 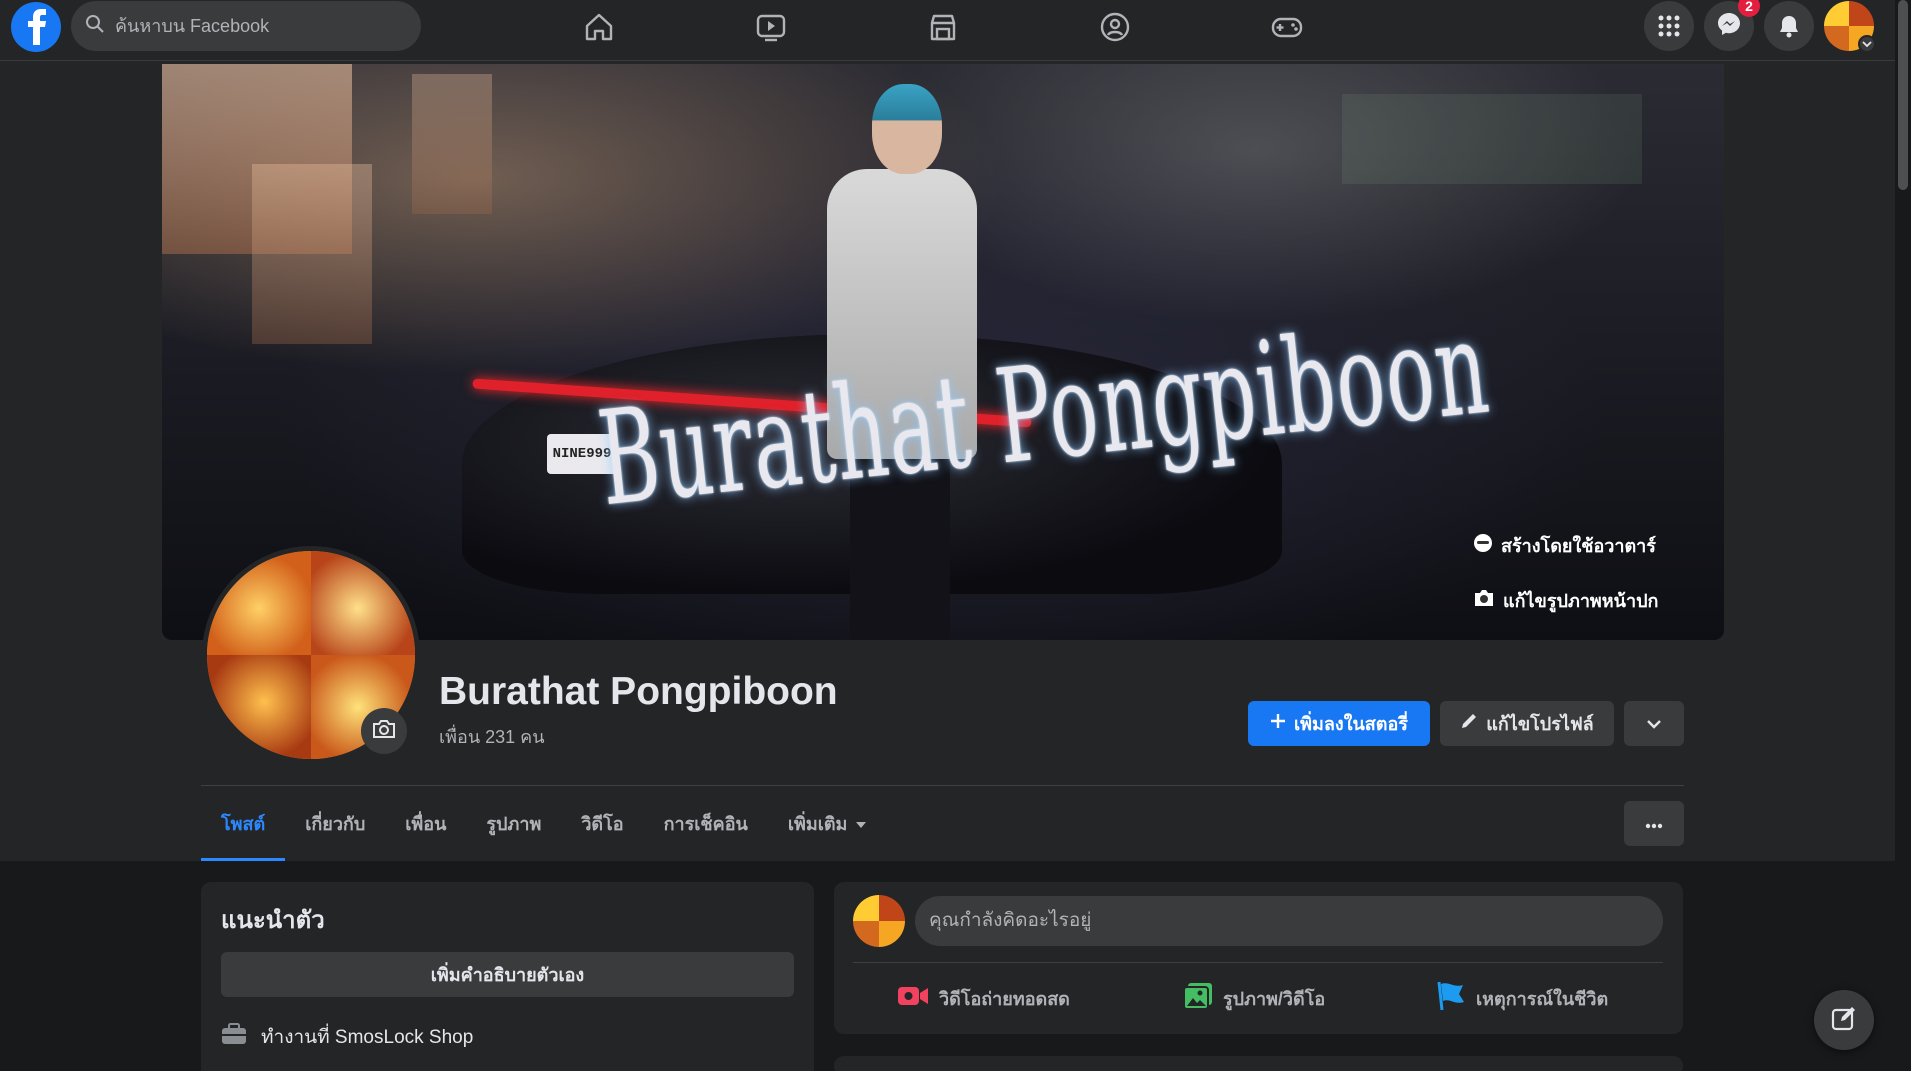 I want to click on new-message-button, so click(x=1844, y=1020).